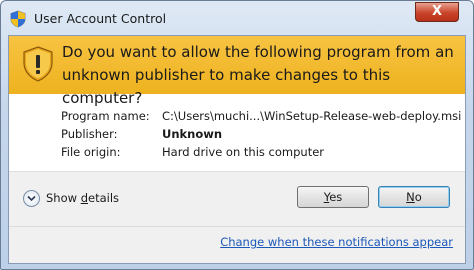  I want to click on close-icon: X, so click(437, 11).